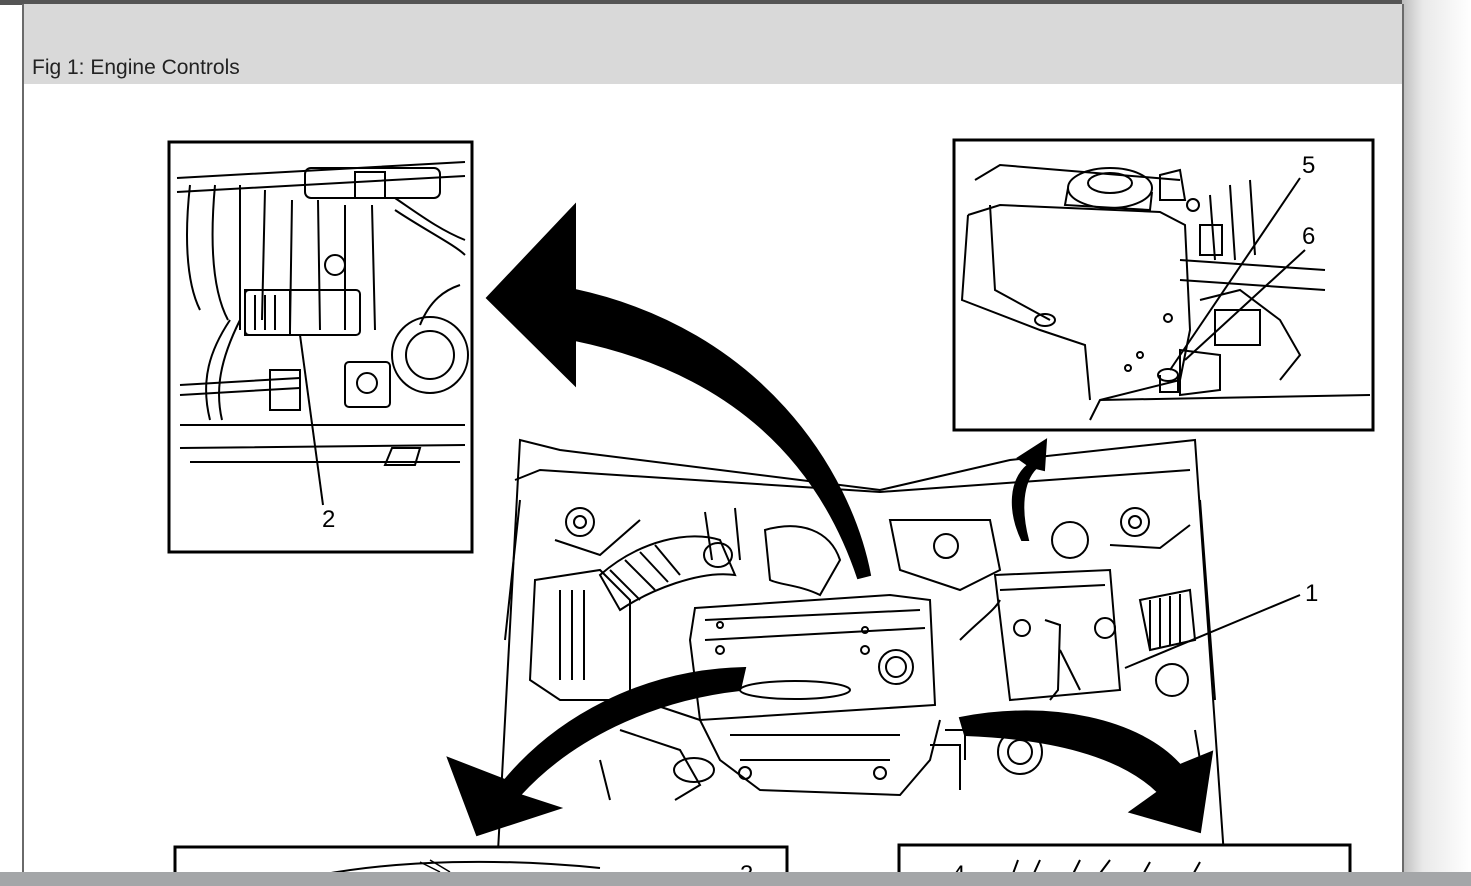 Image resolution: width=1471 pixels, height=886 pixels. What do you see at coordinates (328, 519) in the screenshot?
I see `callout-2: 2` at bounding box center [328, 519].